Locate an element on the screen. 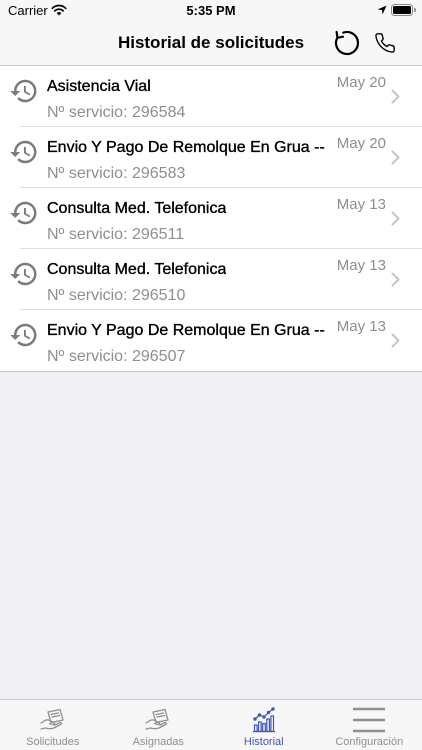 The width and height of the screenshot is (422, 750). service-number: Nº servicio: 296510 is located at coordinates (116, 295).